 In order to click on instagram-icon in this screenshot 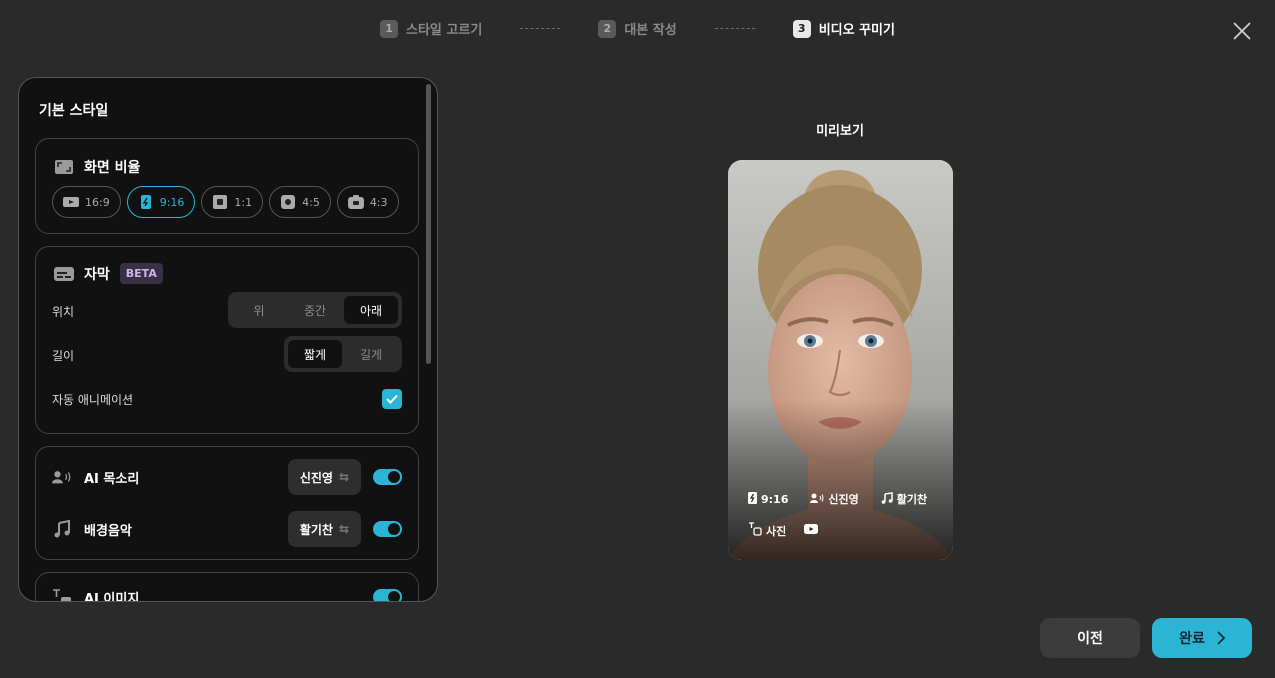, I will do `click(288, 202)`.